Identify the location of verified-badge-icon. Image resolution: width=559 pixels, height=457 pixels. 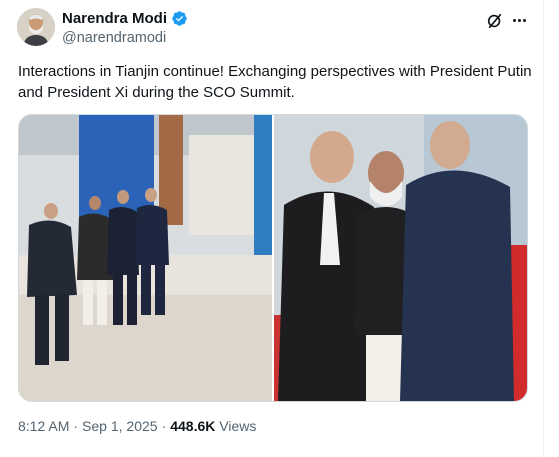
(179, 18).